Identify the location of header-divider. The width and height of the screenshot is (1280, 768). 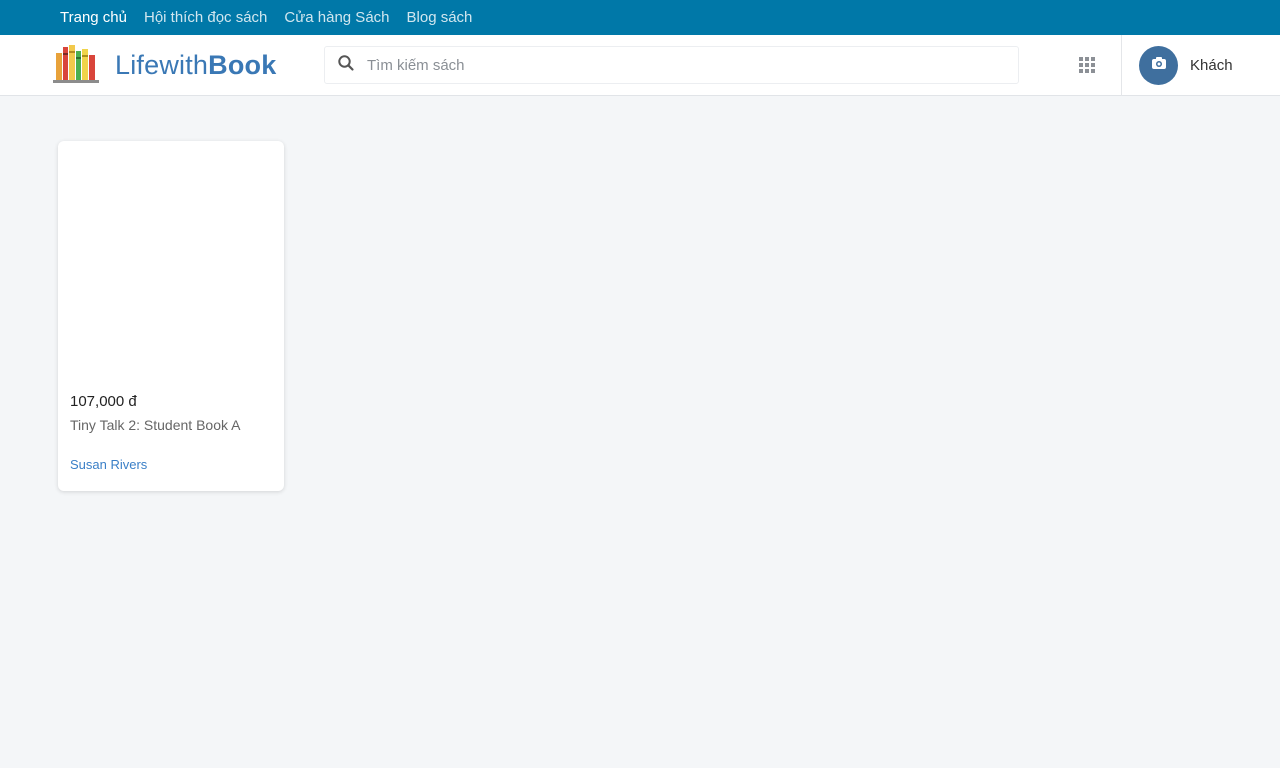
(1121, 65).